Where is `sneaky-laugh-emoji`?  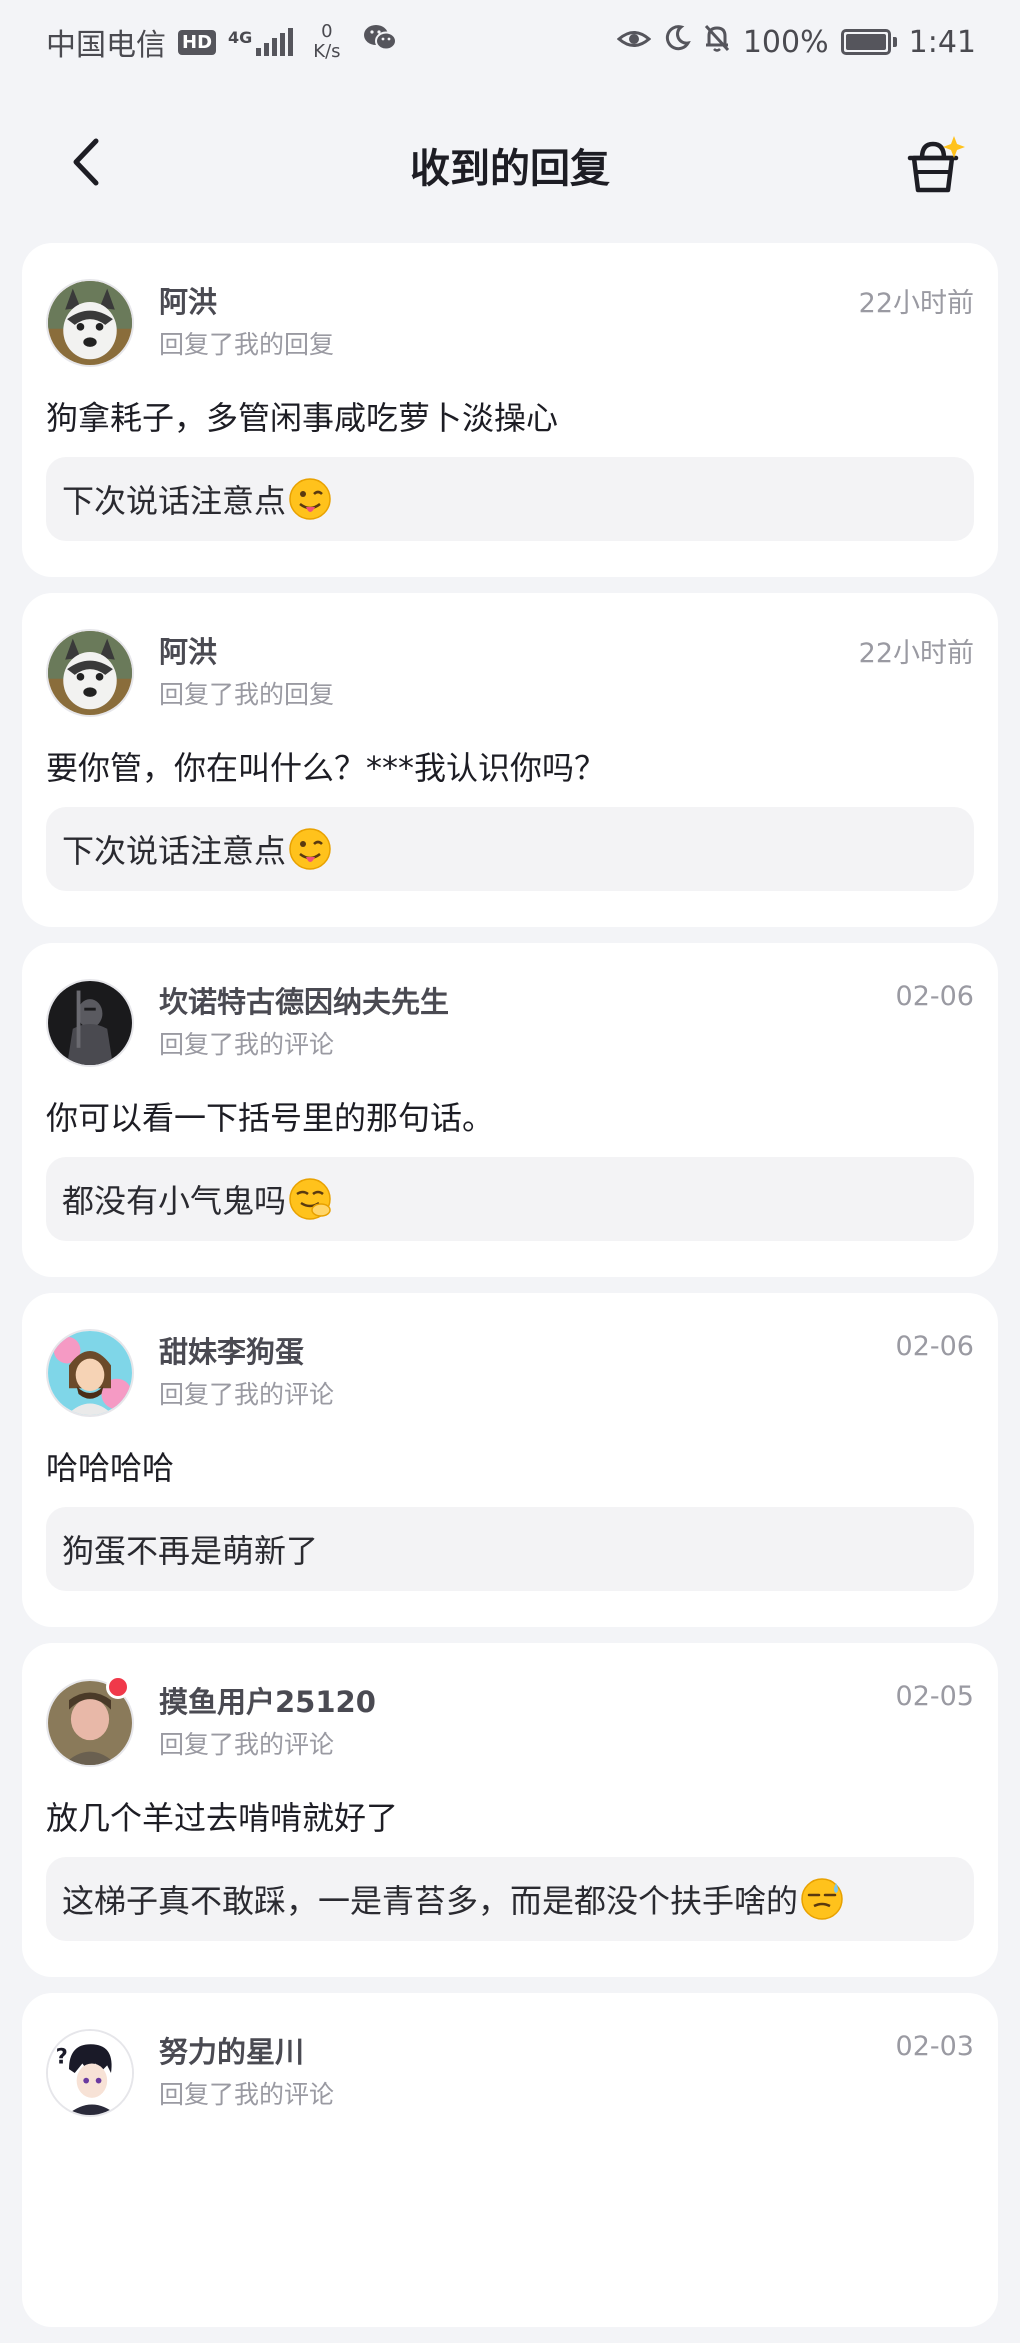 sneaky-laugh-emoji is located at coordinates (310, 1199).